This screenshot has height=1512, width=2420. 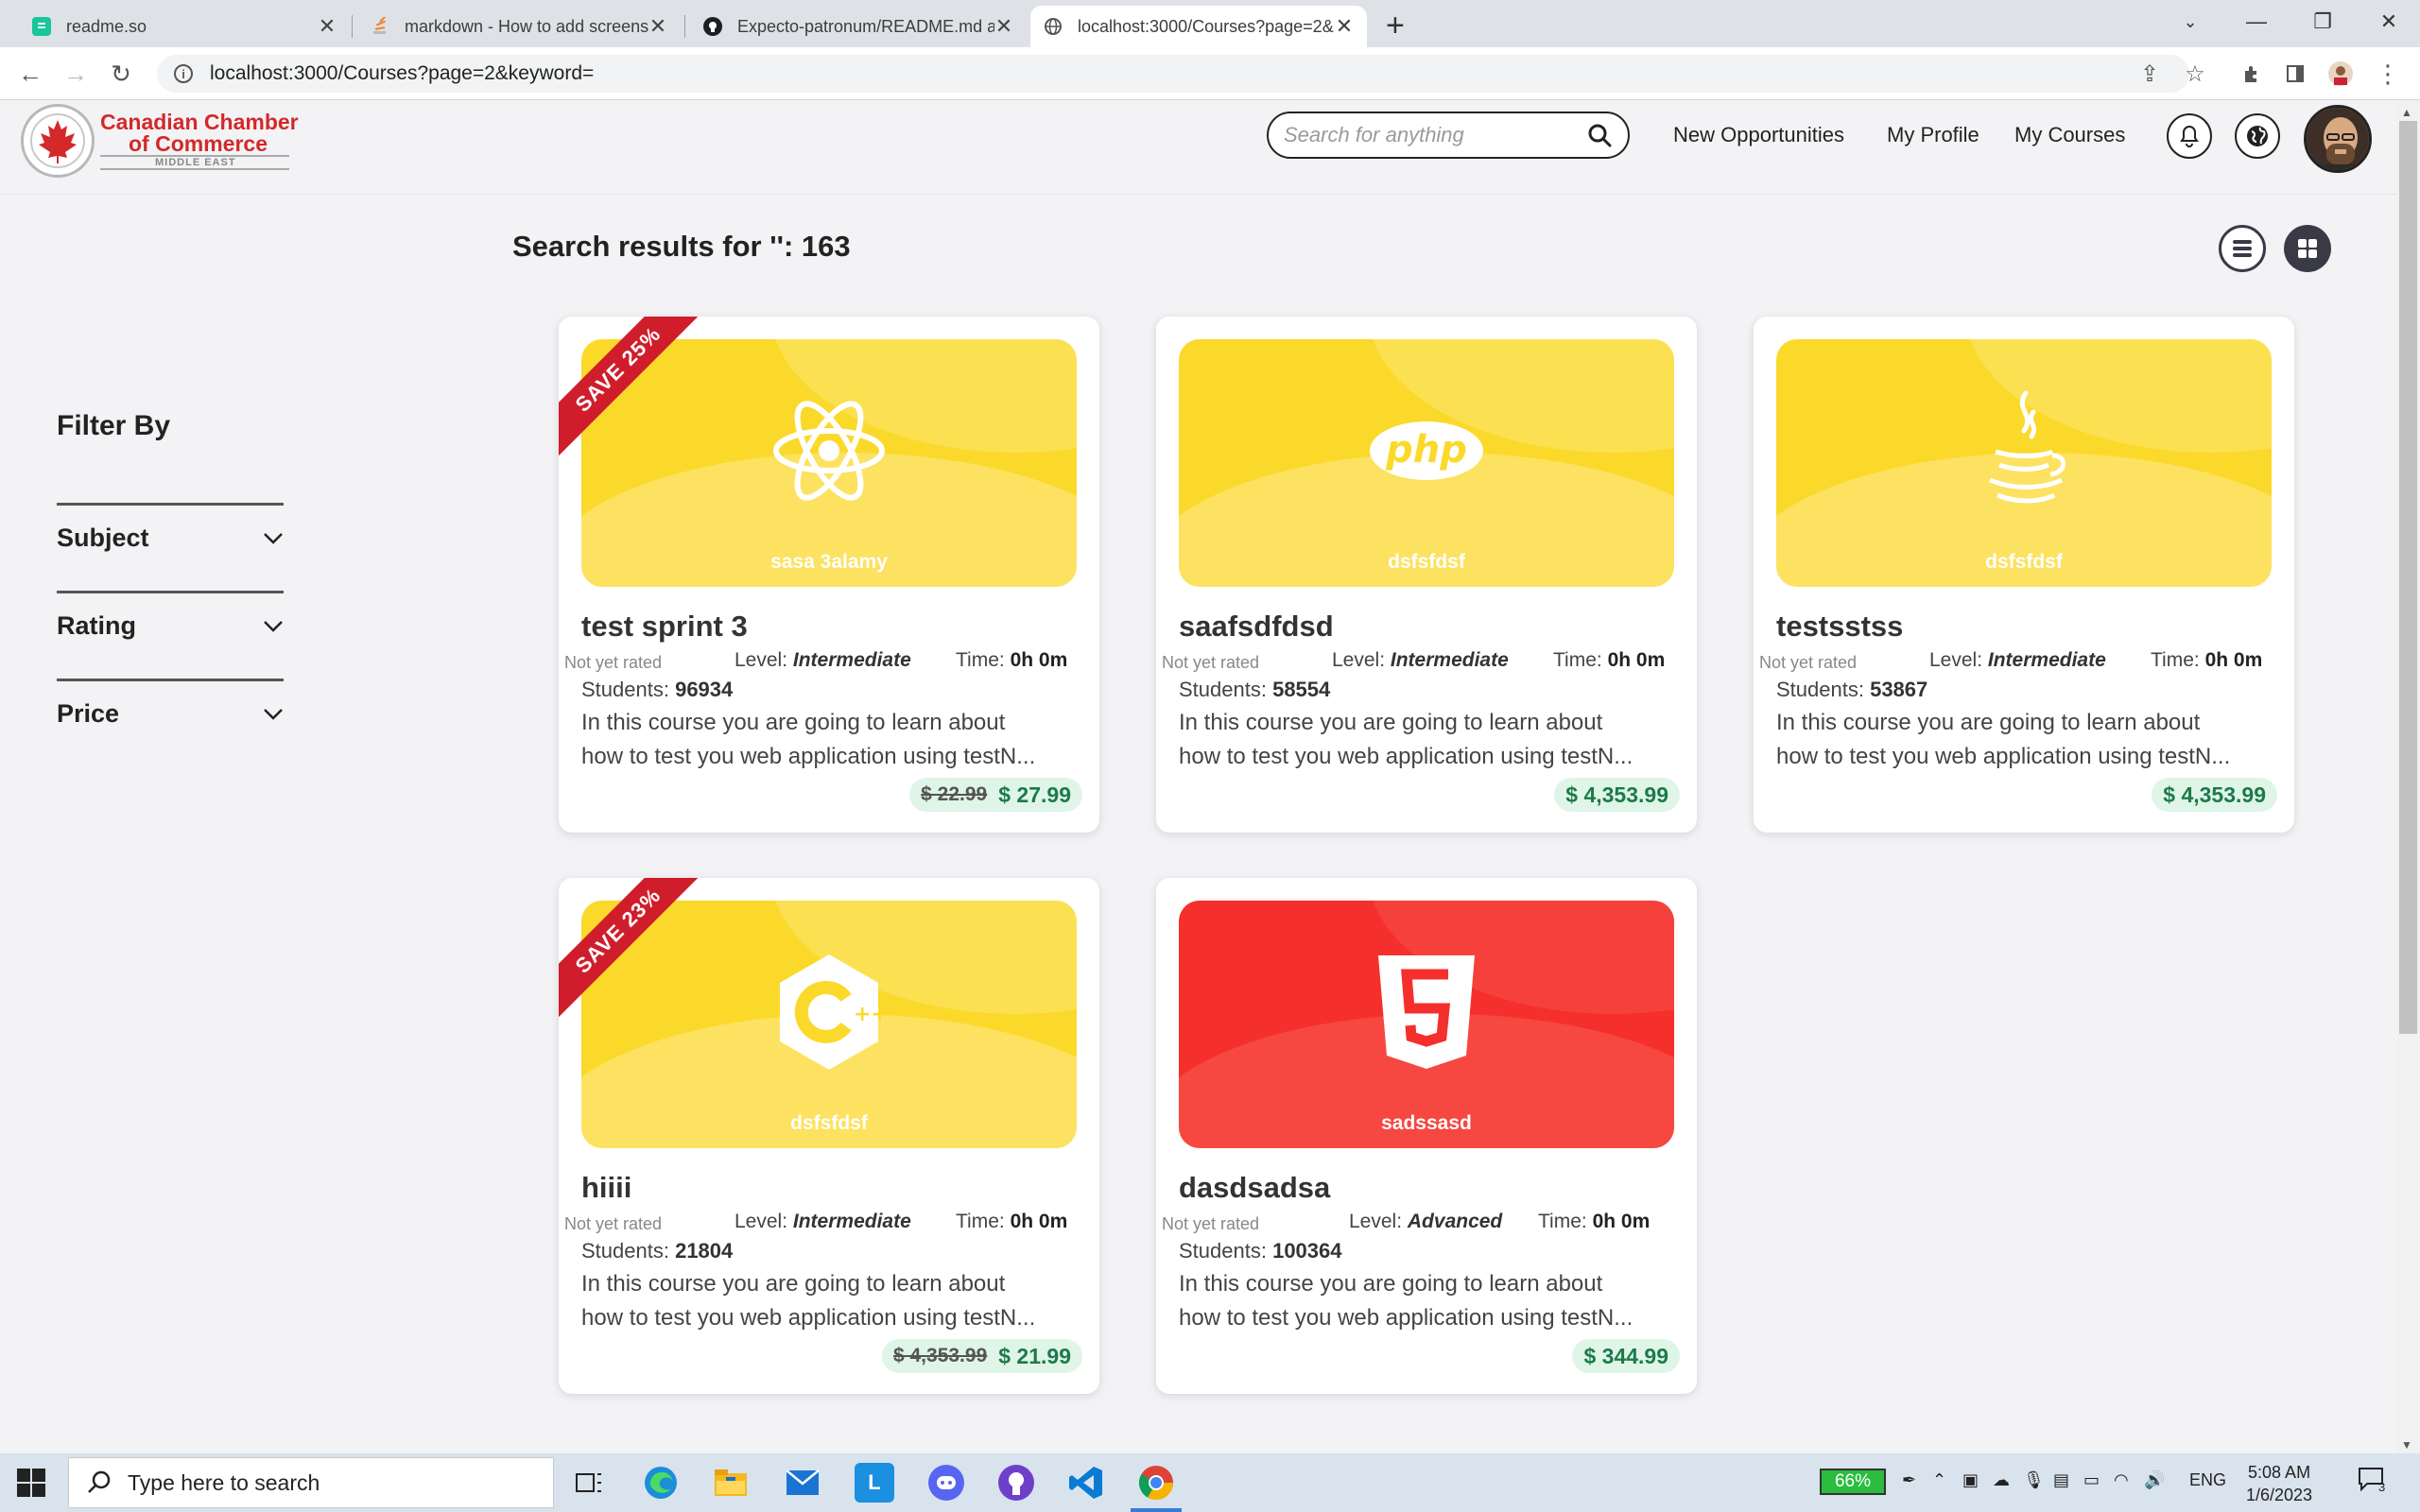 I want to click on site-info-icon: i, so click(x=183, y=73).